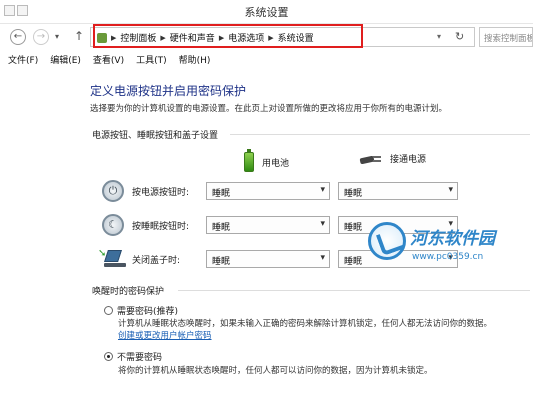 The height and width of the screenshot is (400, 533). I want to click on watermark-logo-icon, so click(387, 241).